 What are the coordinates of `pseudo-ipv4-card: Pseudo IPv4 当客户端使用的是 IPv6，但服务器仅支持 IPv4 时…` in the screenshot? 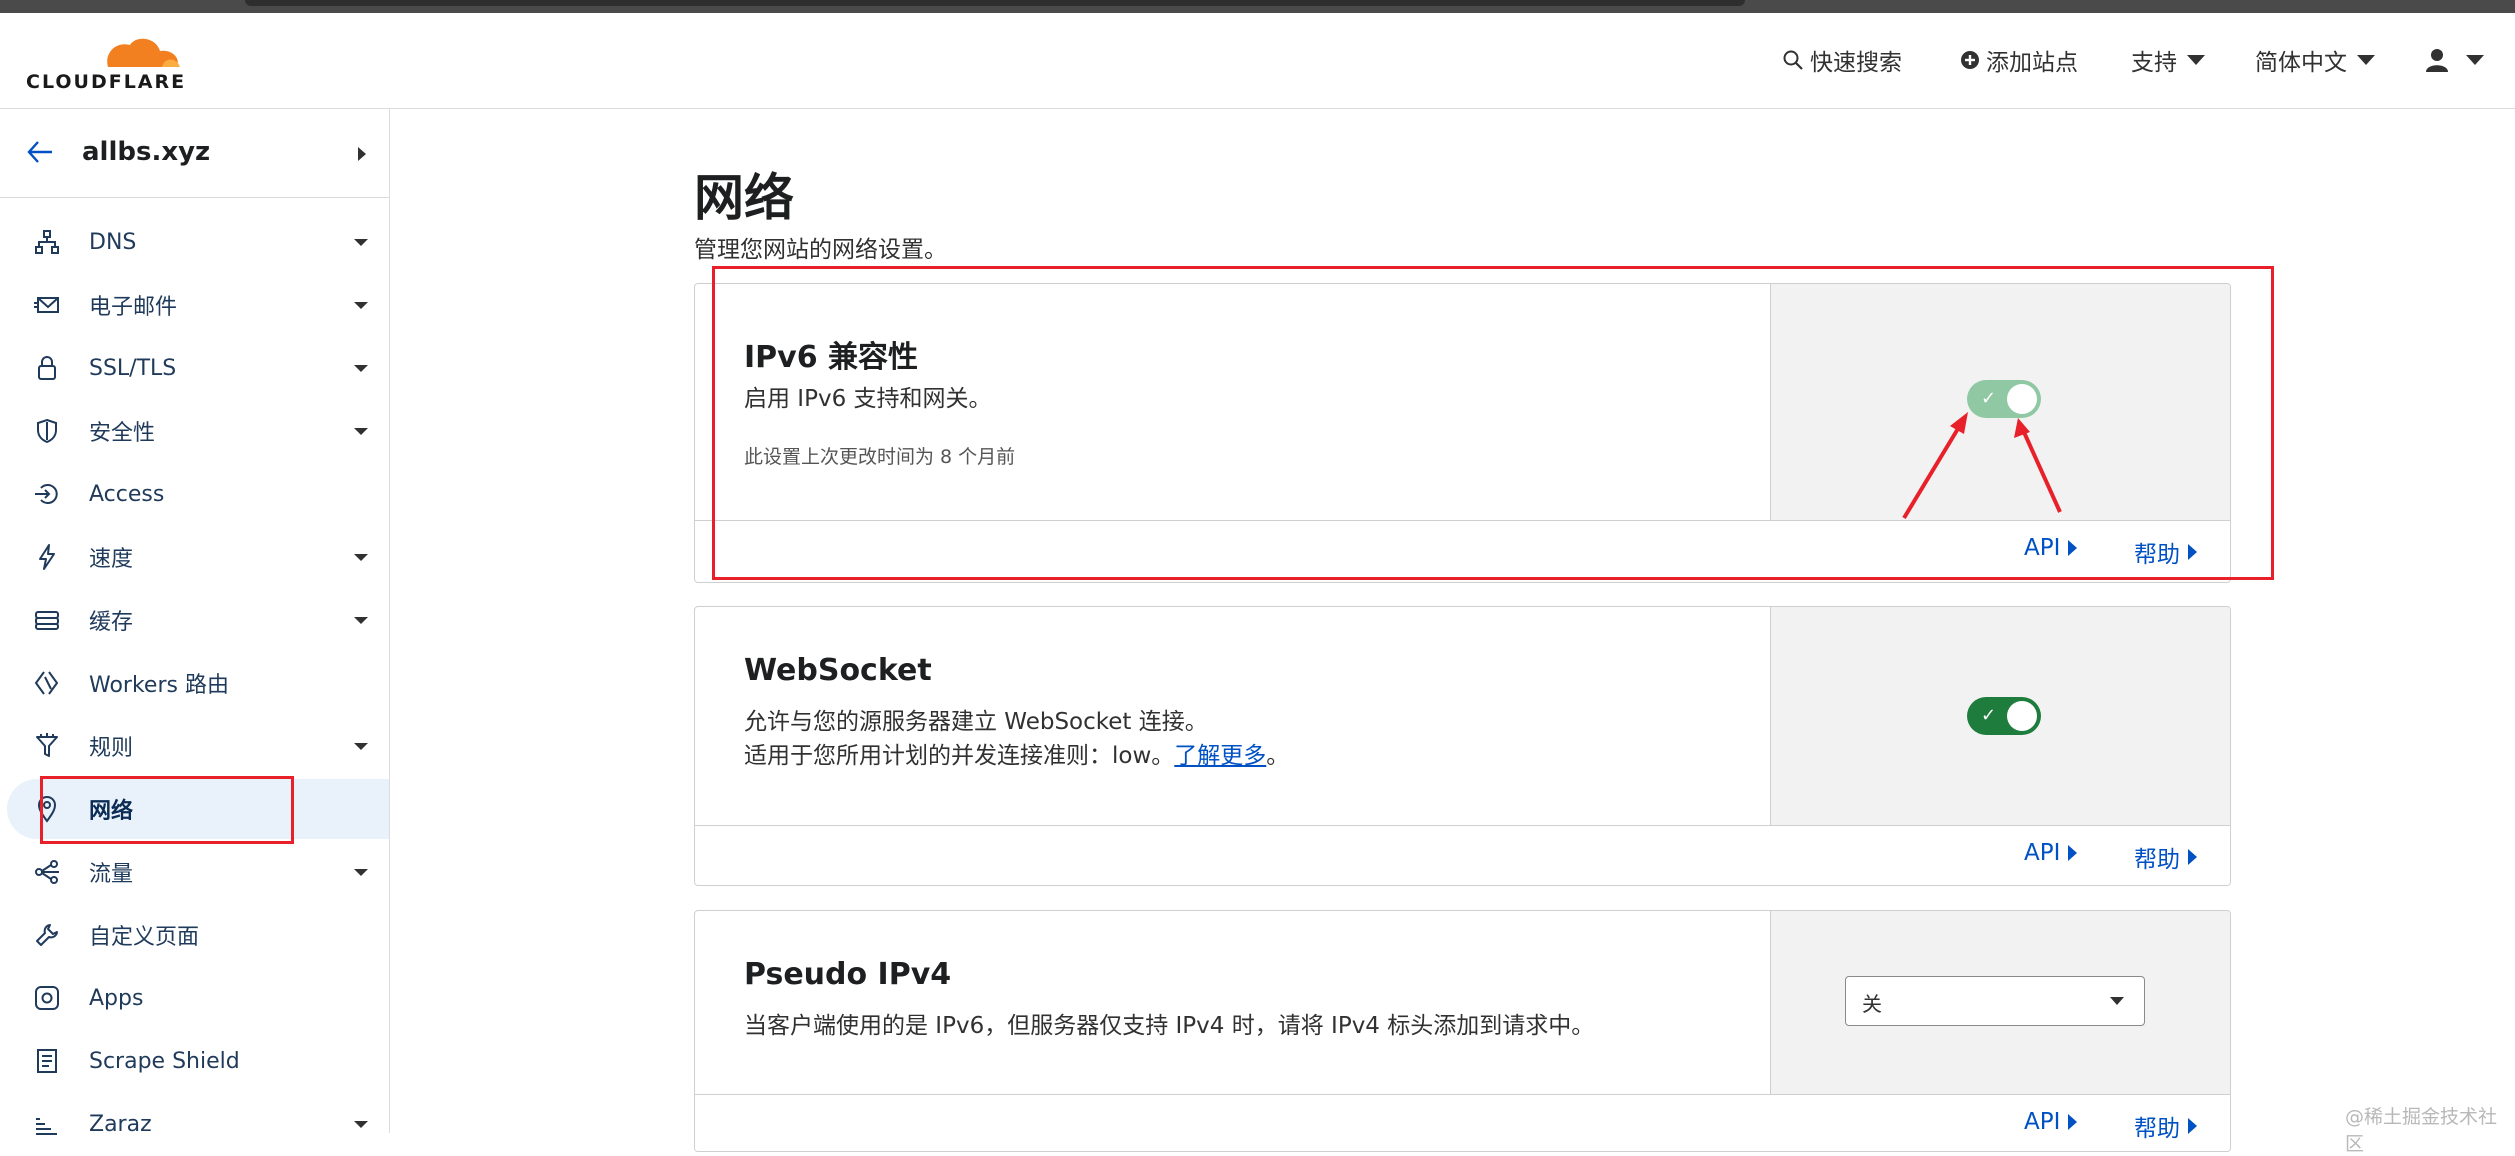 It's located at (1462, 1031).